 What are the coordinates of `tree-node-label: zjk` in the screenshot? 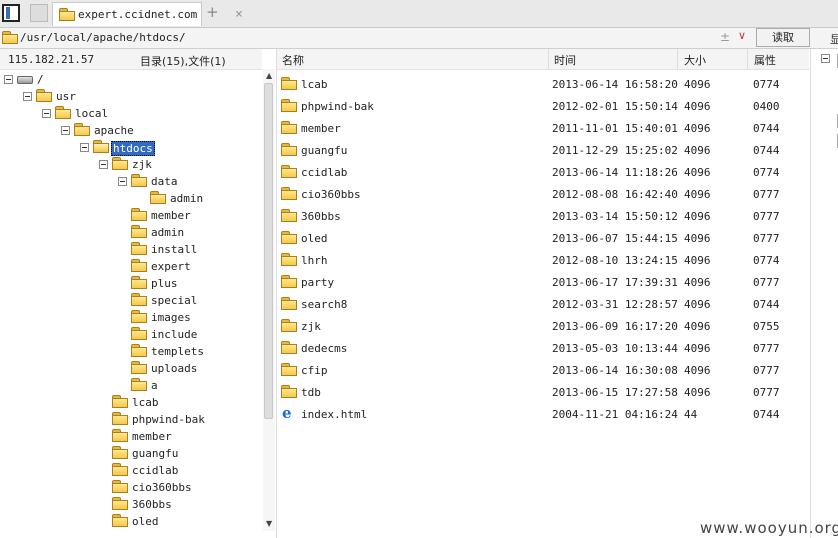 It's located at (142, 164).